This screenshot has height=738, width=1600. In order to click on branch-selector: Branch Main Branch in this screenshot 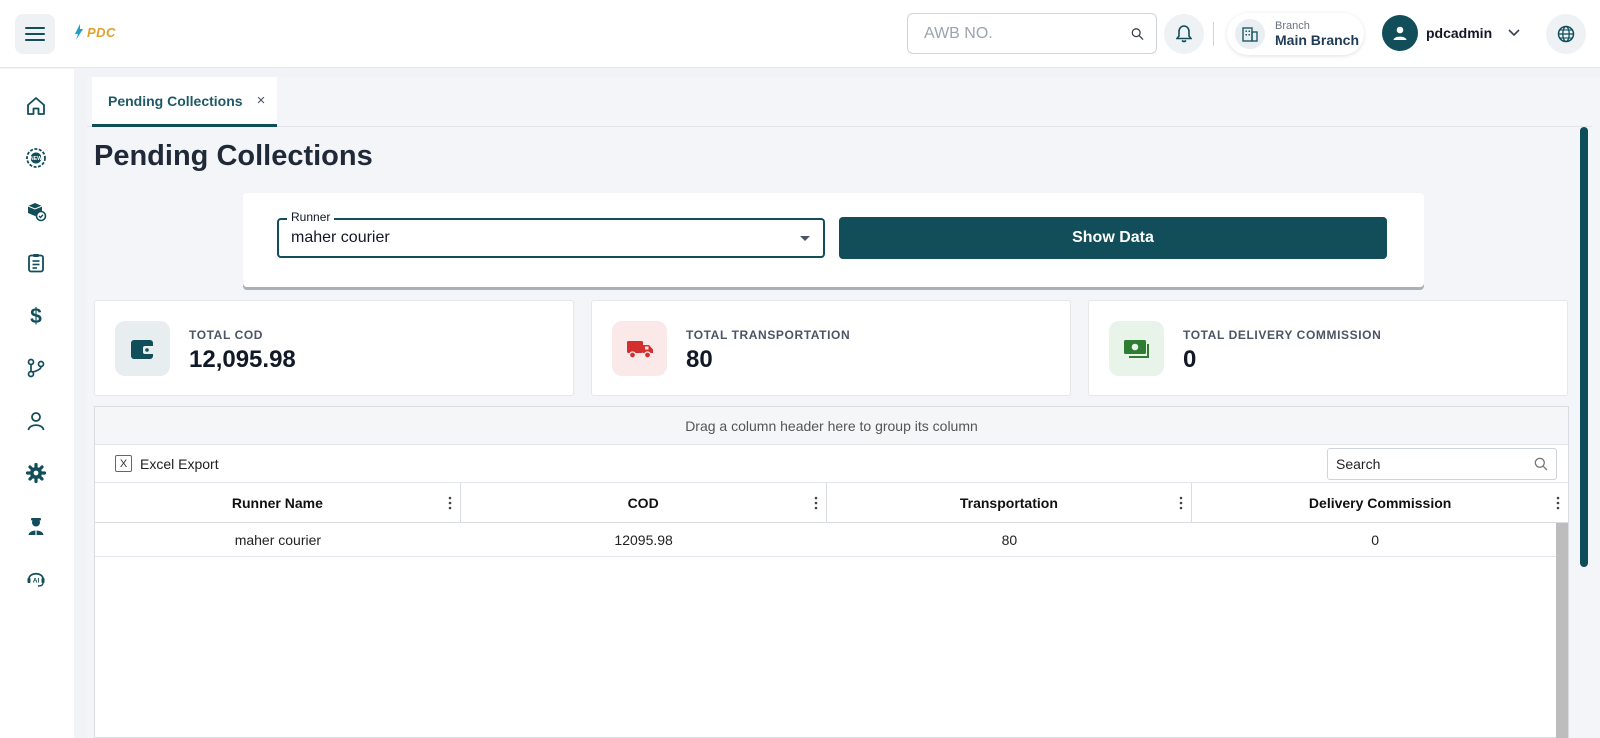, I will do `click(1295, 34)`.